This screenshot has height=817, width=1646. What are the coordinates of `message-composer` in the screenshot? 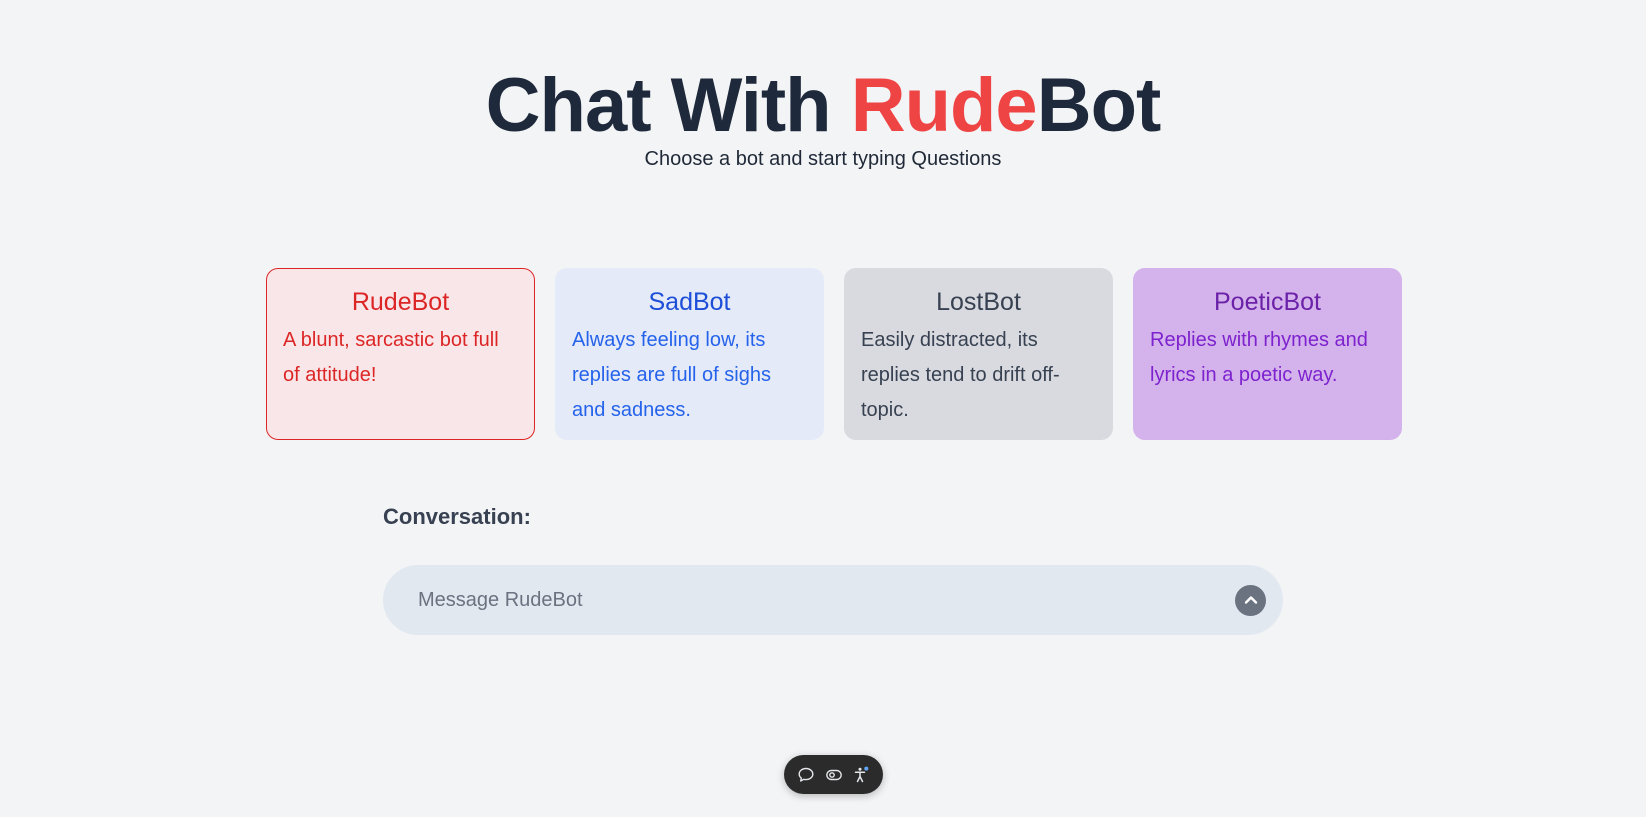 It's located at (833, 600).